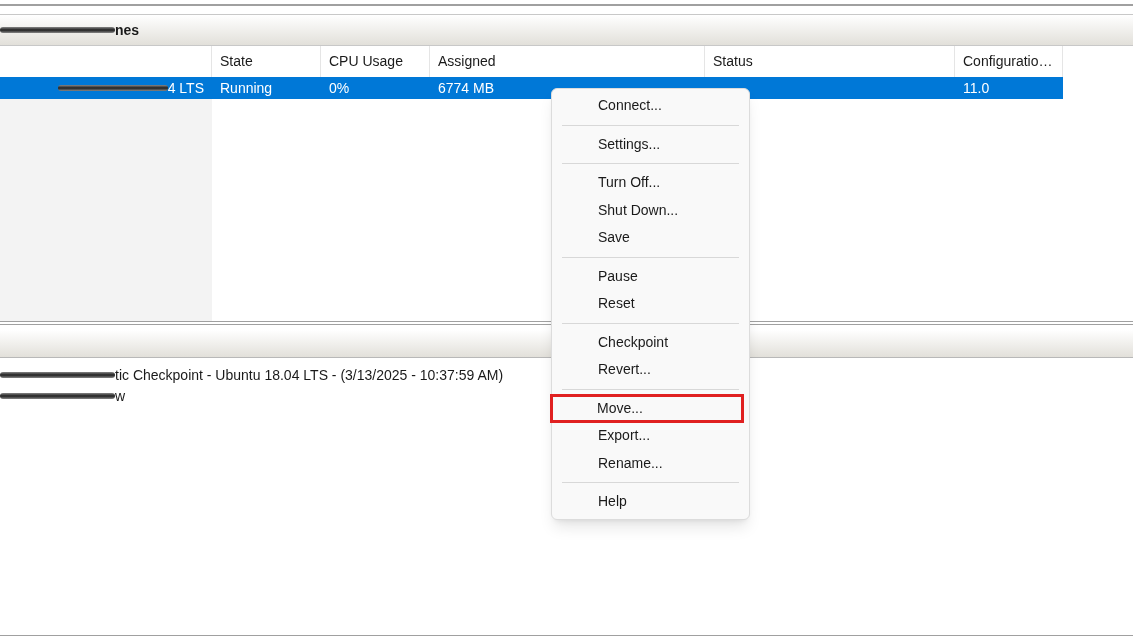 Image resolution: width=1133 pixels, height=642 pixels. Describe the element at coordinates (650, 238) in the screenshot. I see `menu-item: Save` at that location.